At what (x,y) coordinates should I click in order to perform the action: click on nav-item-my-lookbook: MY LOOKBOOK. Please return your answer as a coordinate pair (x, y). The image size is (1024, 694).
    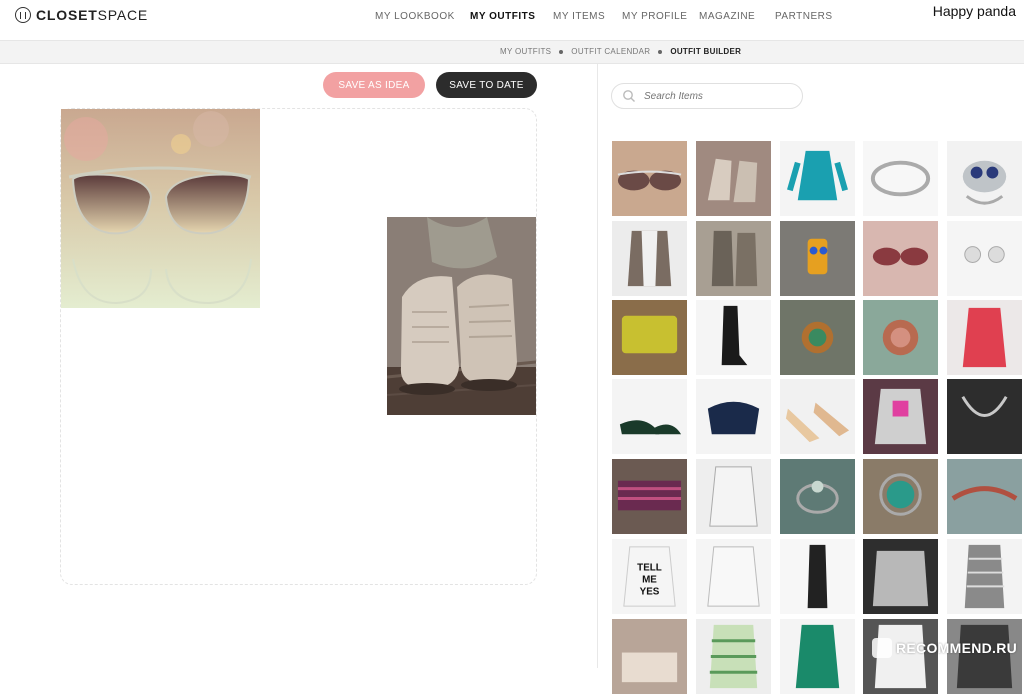
    Looking at the image, I should click on (415, 16).